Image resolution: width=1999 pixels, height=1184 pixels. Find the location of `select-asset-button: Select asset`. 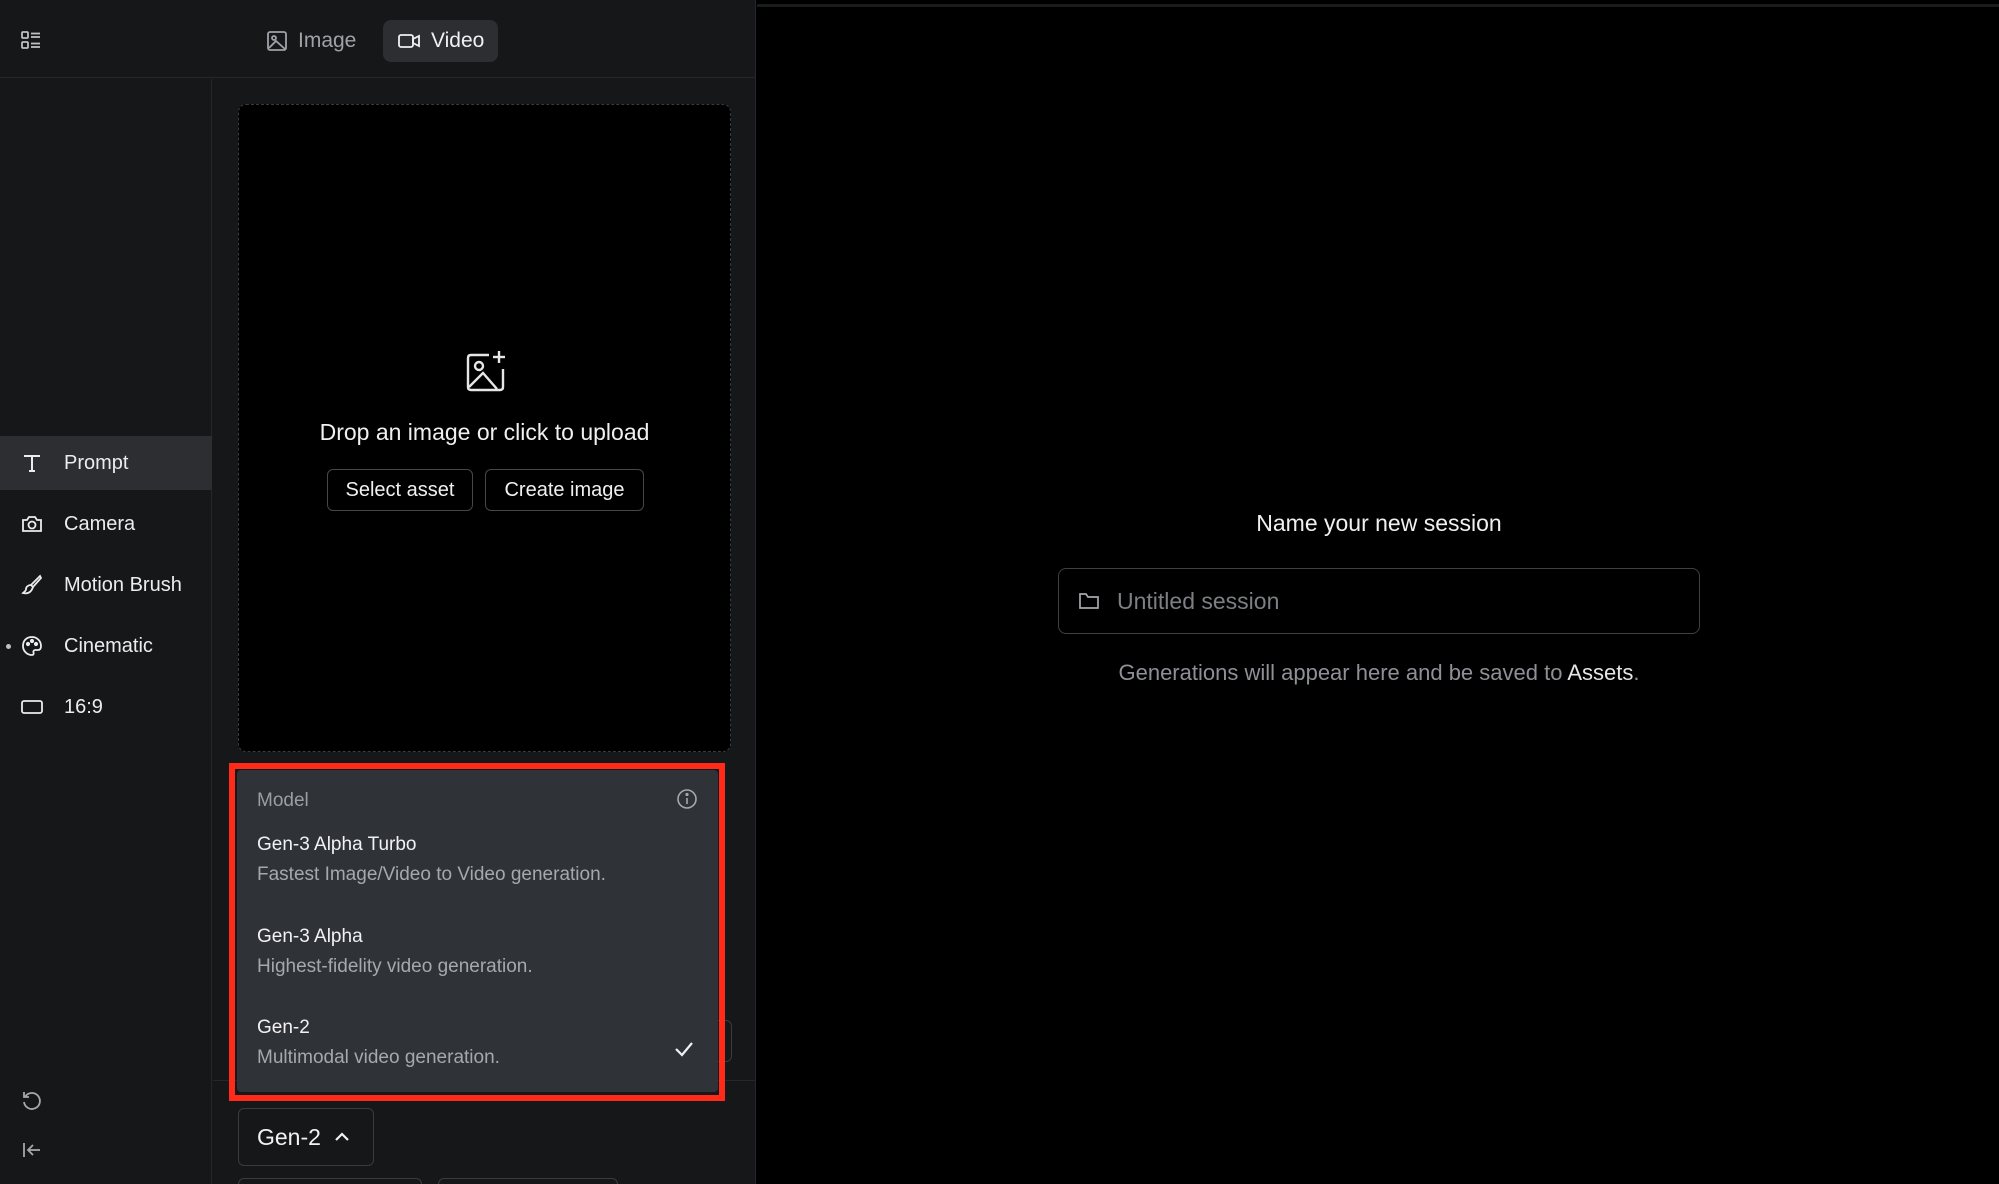

select-asset-button: Select asset is located at coordinates (400, 490).